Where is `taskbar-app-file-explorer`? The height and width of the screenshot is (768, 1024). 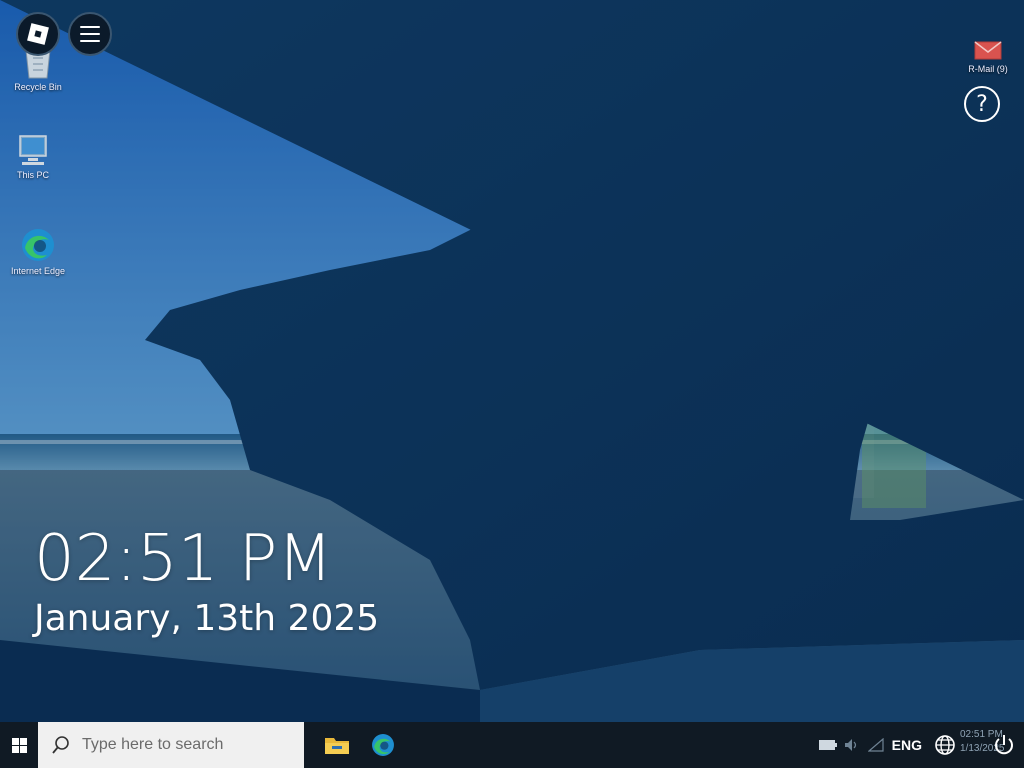
taskbar-app-file-explorer is located at coordinates (337, 745).